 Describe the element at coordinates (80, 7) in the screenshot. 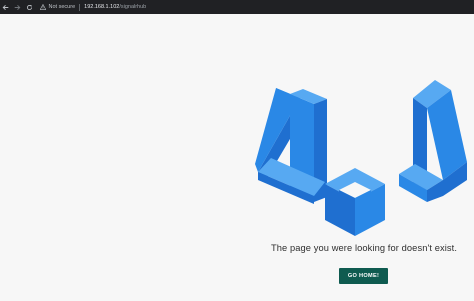

I see `address-divider` at that location.